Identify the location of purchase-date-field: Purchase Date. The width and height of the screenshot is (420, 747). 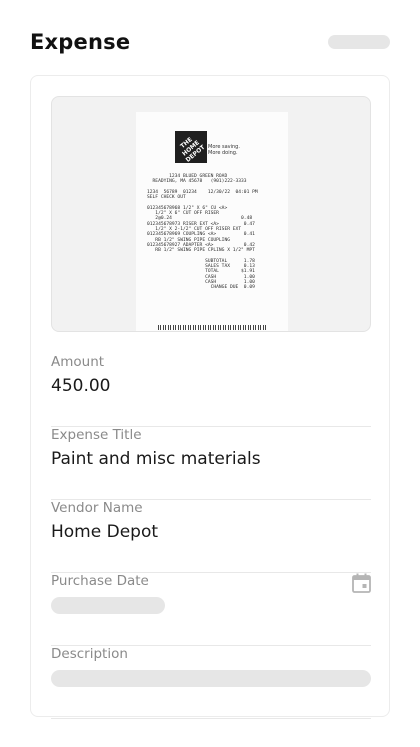
(211, 609).